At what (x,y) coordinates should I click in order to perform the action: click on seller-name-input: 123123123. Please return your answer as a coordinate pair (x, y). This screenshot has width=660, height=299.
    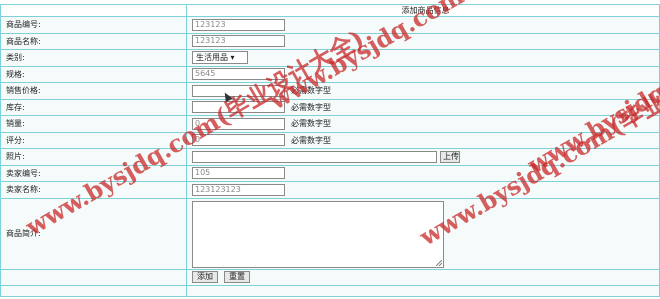
    Looking at the image, I should click on (238, 189).